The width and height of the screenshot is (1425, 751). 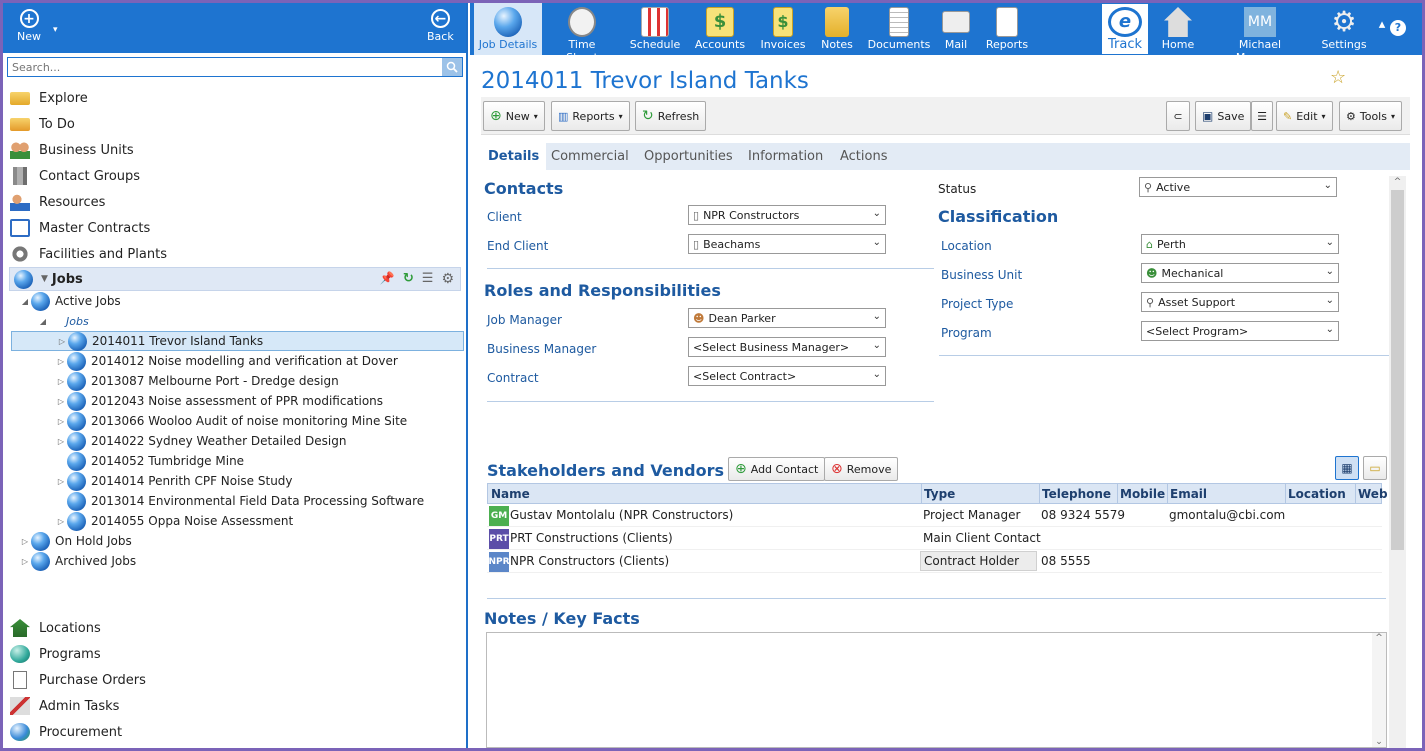 What do you see at coordinates (1178, 29) in the screenshot?
I see `home-button: Home` at bounding box center [1178, 29].